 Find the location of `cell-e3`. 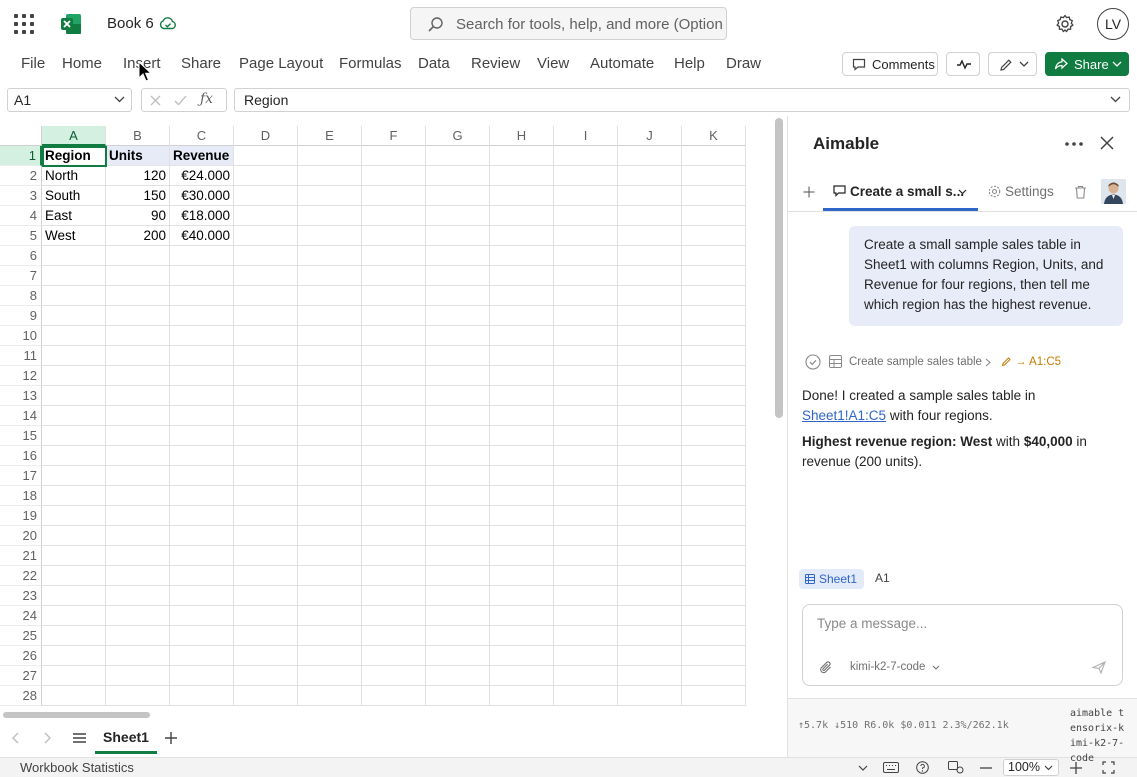

cell-e3 is located at coordinates (330, 196).